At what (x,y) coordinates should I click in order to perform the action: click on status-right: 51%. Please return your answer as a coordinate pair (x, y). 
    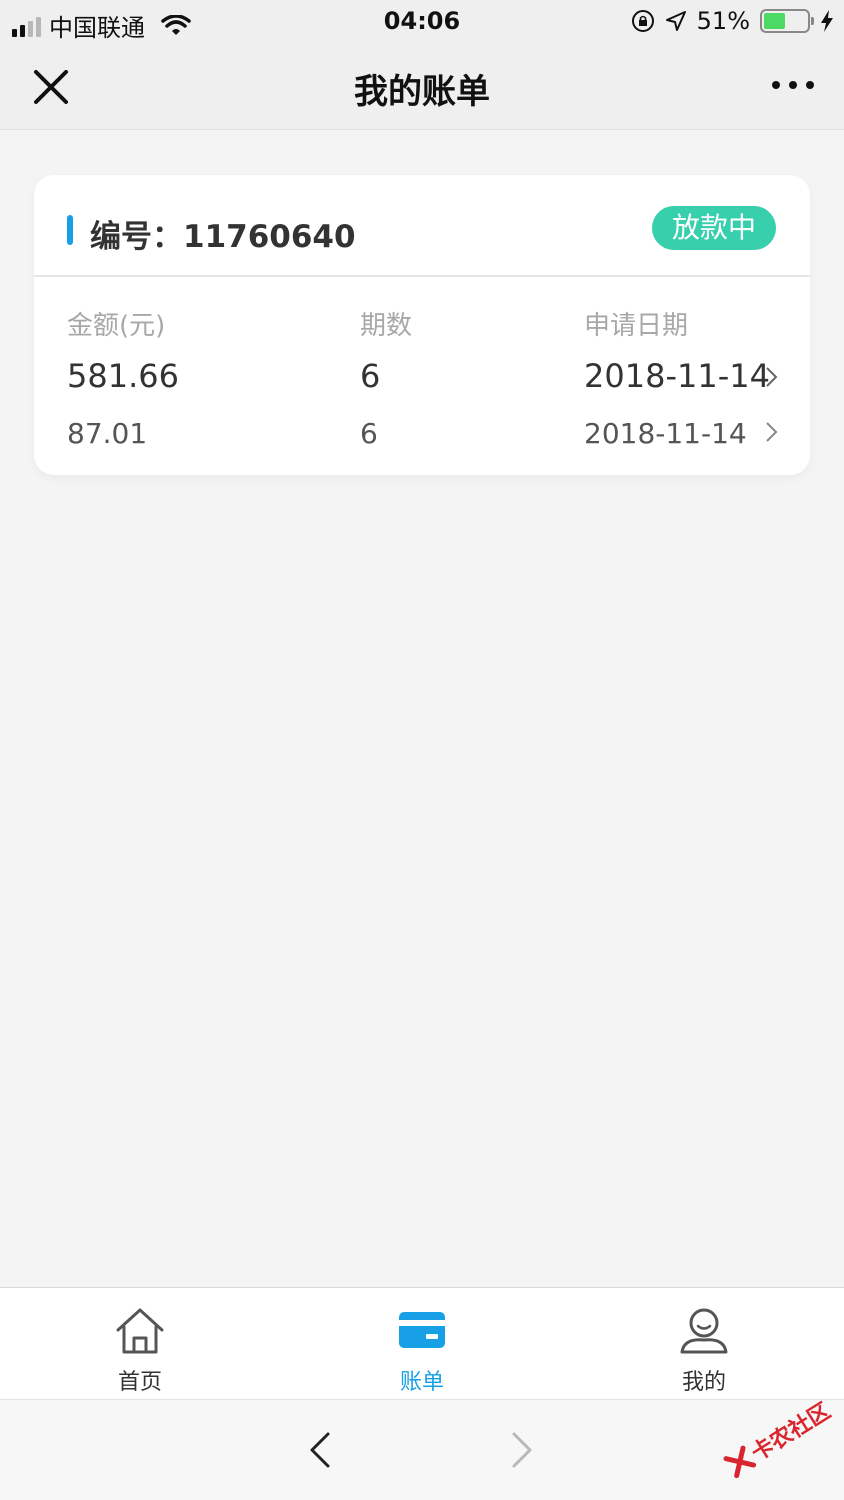
    Looking at the image, I should click on (732, 21).